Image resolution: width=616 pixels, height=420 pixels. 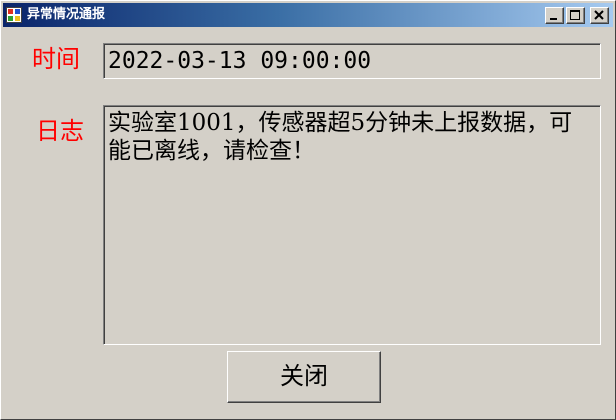 I want to click on log-text: 实验室1001，传感器超5分钟未上报数据，可能已离线，请检查！, so click(x=340, y=137).